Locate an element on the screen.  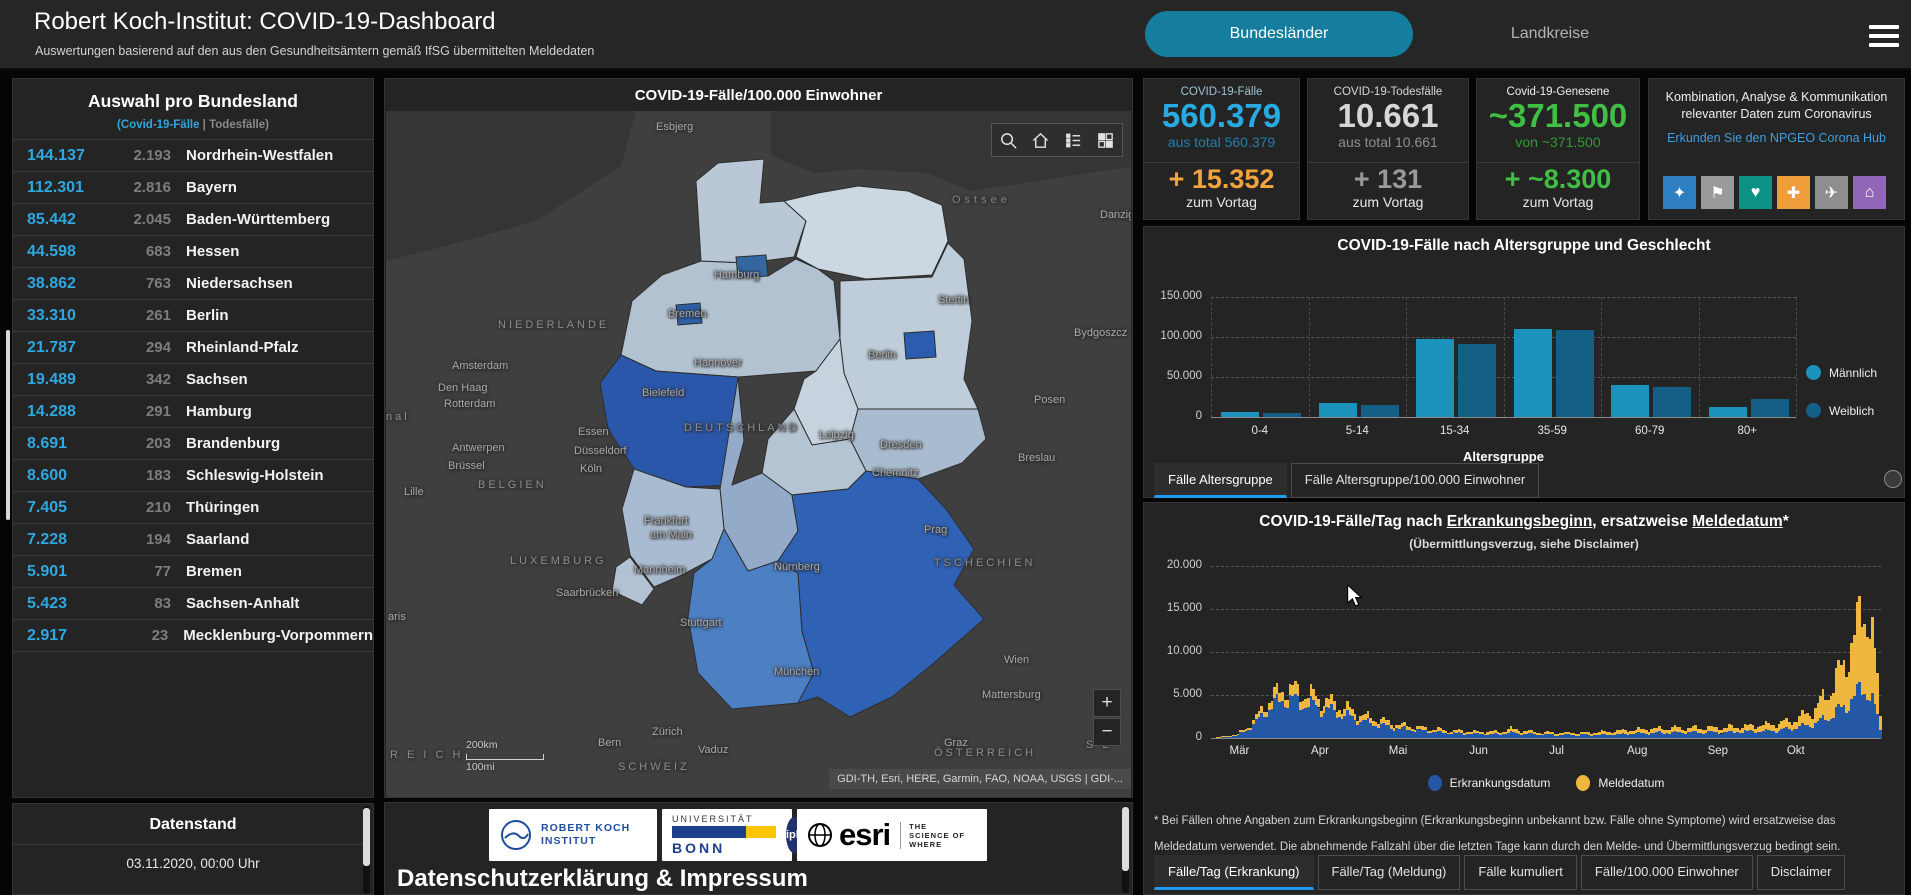
map-label: Bern is located at coordinates (610, 743).